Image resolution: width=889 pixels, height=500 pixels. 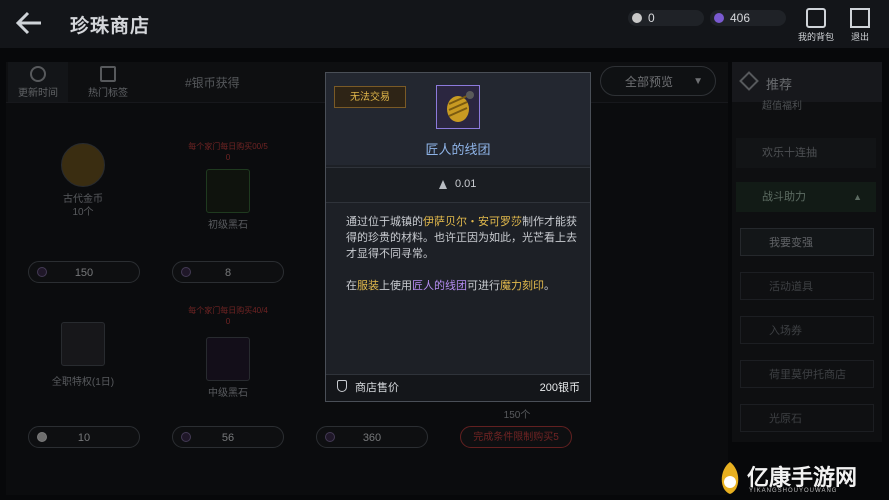 I want to click on bag-button: 我的背包, so click(x=816, y=25).